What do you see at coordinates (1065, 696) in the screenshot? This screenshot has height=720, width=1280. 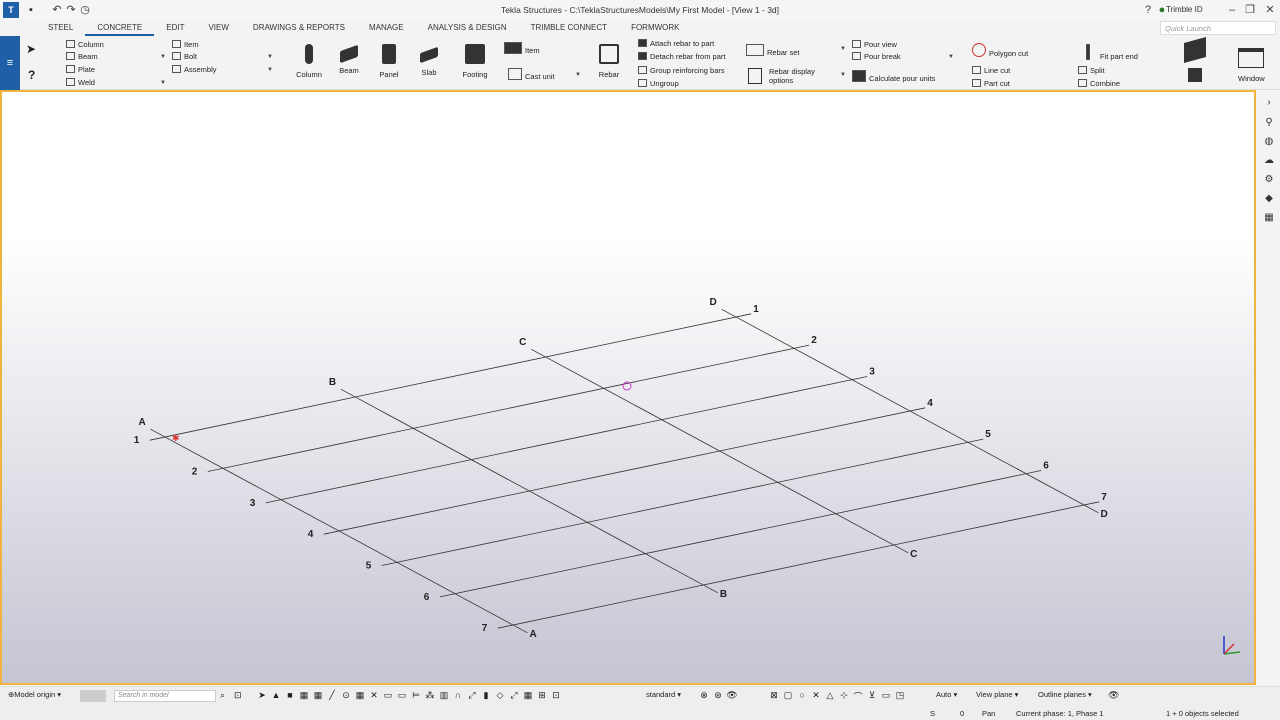 I see `outline-planes-dropdown: Outline planes ▾` at bounding box center [1065, 696].